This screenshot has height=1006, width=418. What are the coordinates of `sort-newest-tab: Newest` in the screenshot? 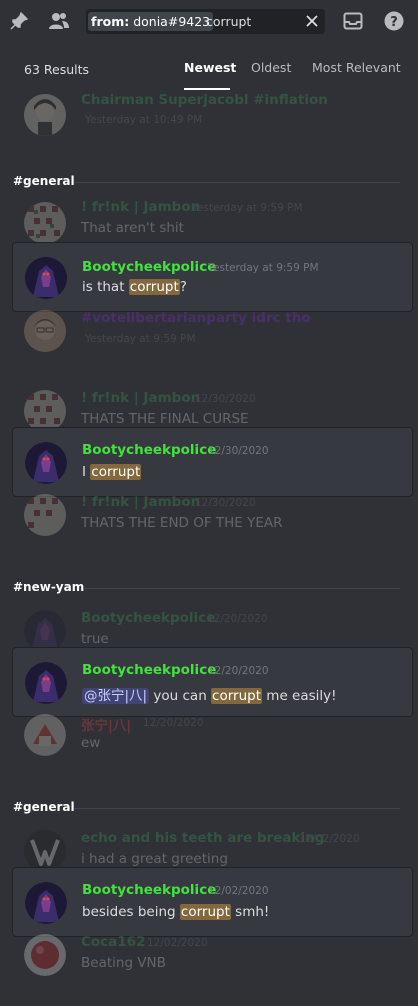 It's located at (210, 67).